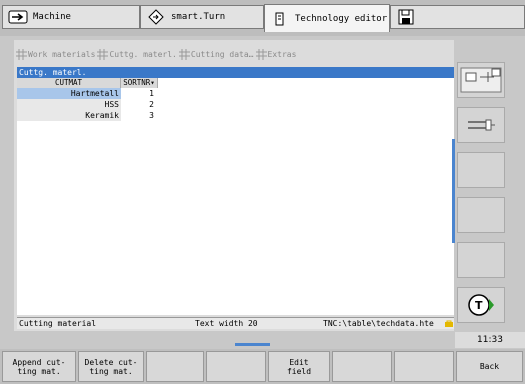 The height and width of the screenshot is (384, 525). I want to click on delete-cutting-material-button: Delete cut- ting mat., so click(111, 366).